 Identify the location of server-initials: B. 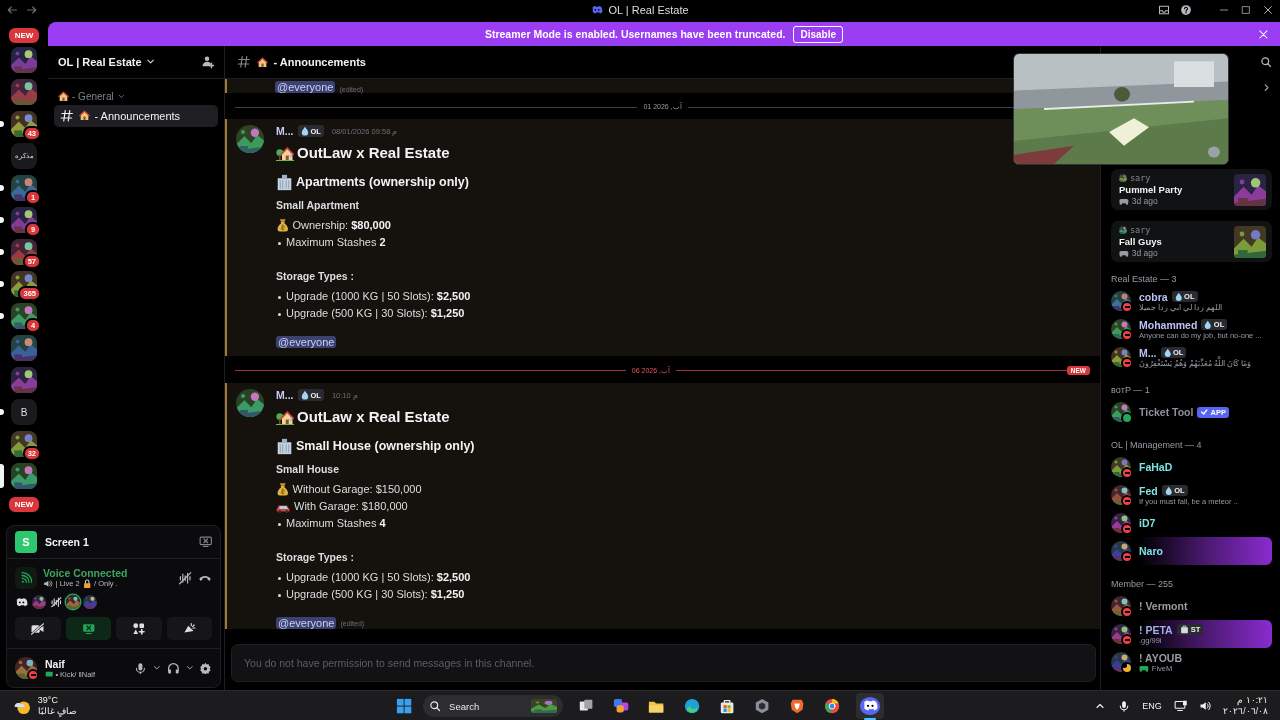
(24, 412).